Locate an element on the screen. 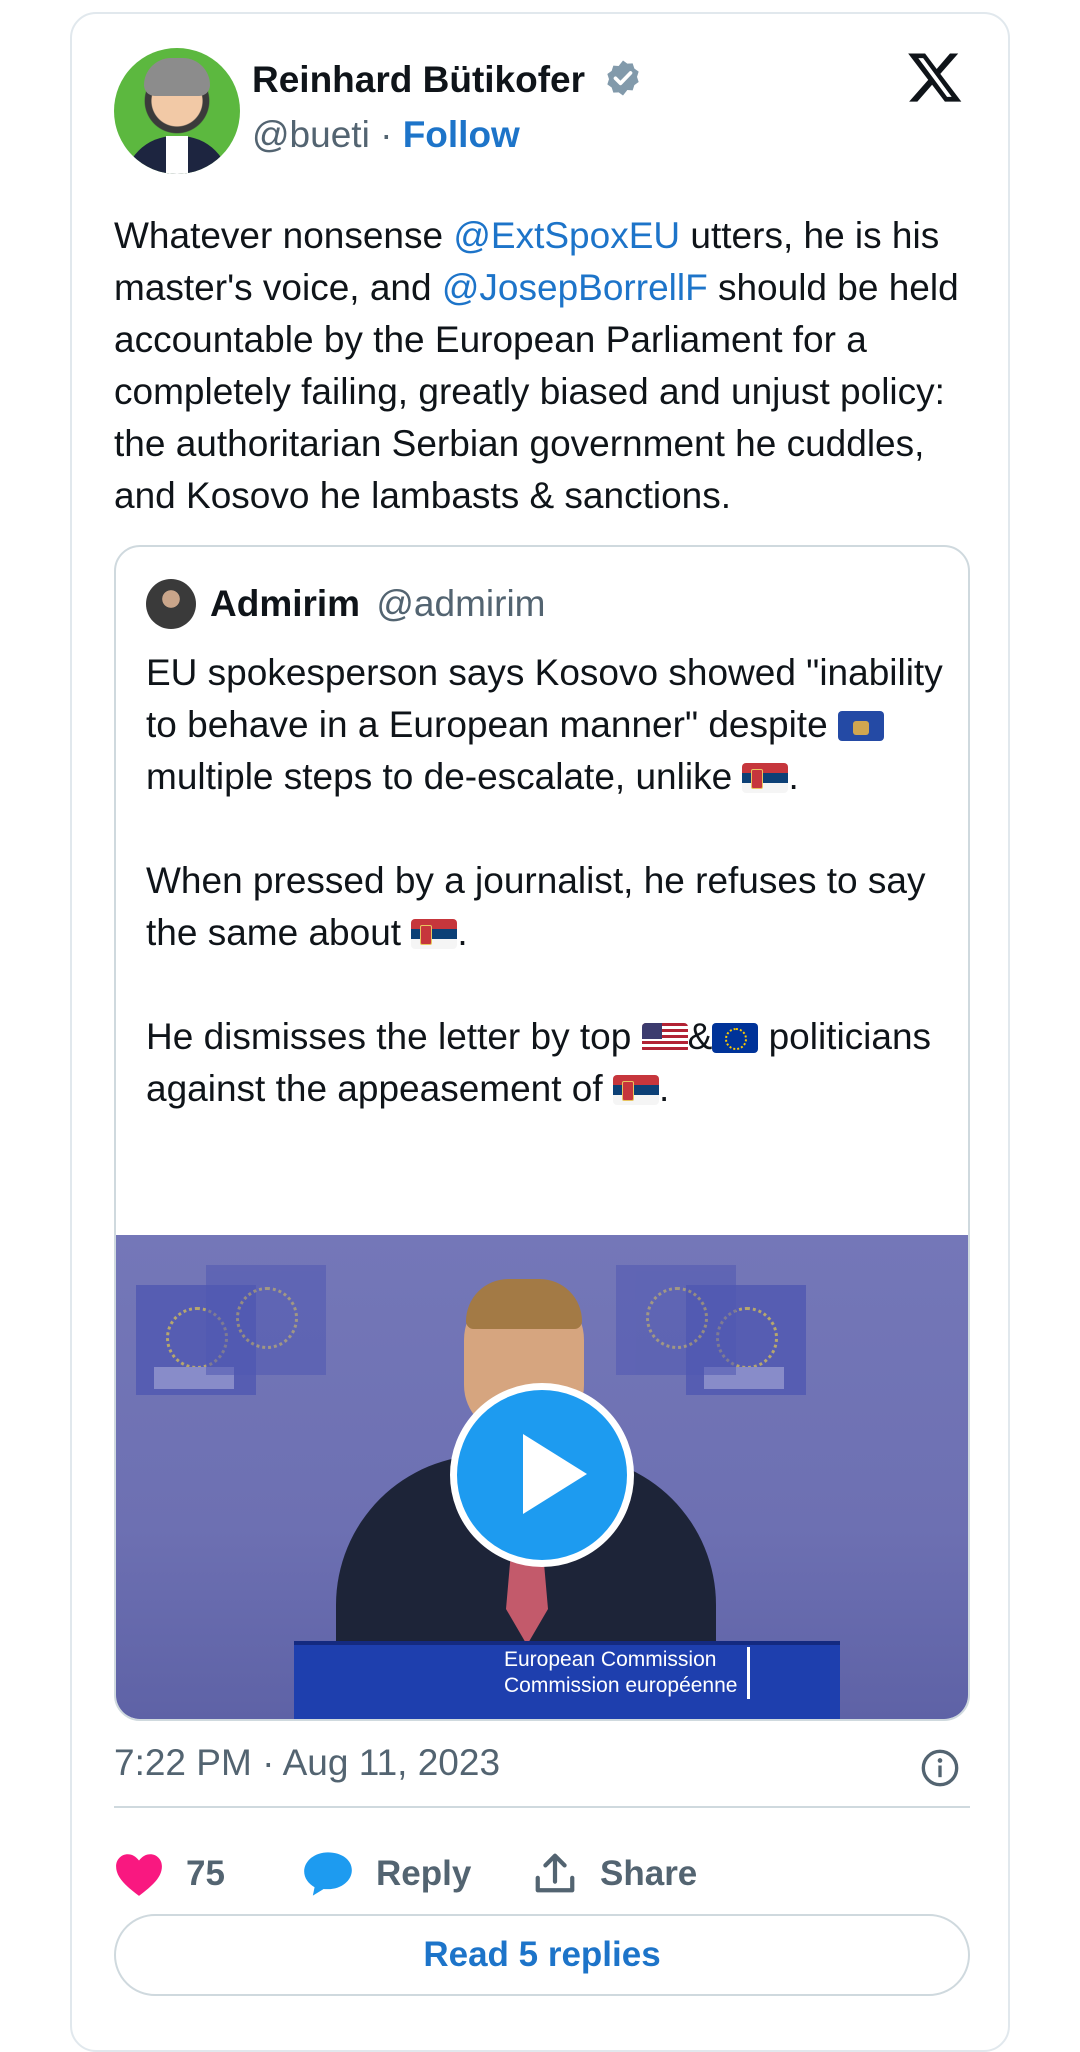 This screenshot has width=1080, height=2052. tweet-timestamp: 7:22 PM · Aug 11, 2023 is located at coordinates (307, 1763).